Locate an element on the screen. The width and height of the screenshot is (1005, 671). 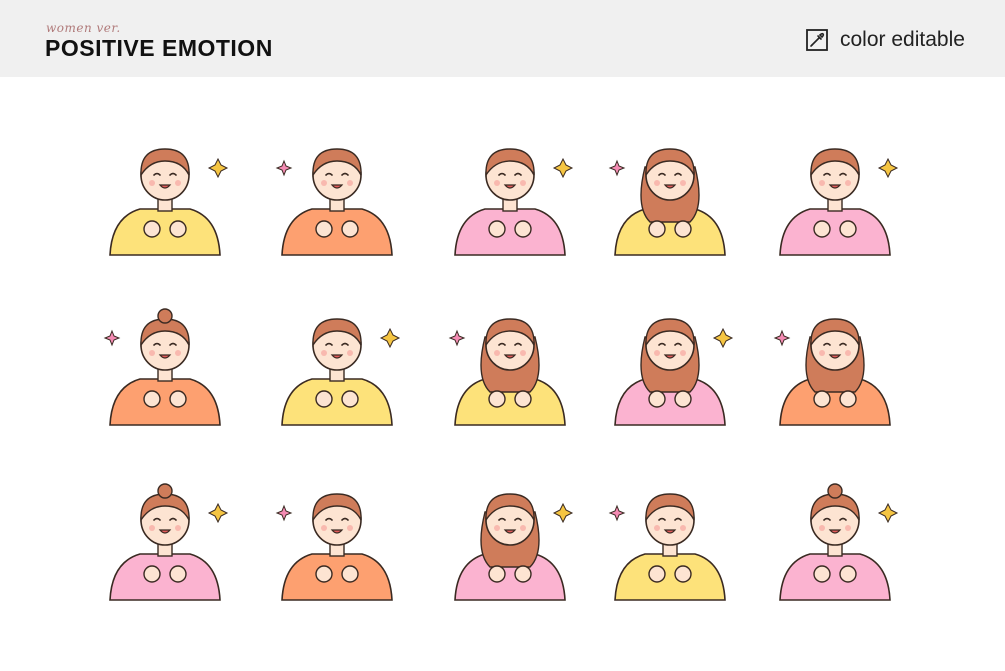
character-rock-on-music is located at coordinates (670, 542).